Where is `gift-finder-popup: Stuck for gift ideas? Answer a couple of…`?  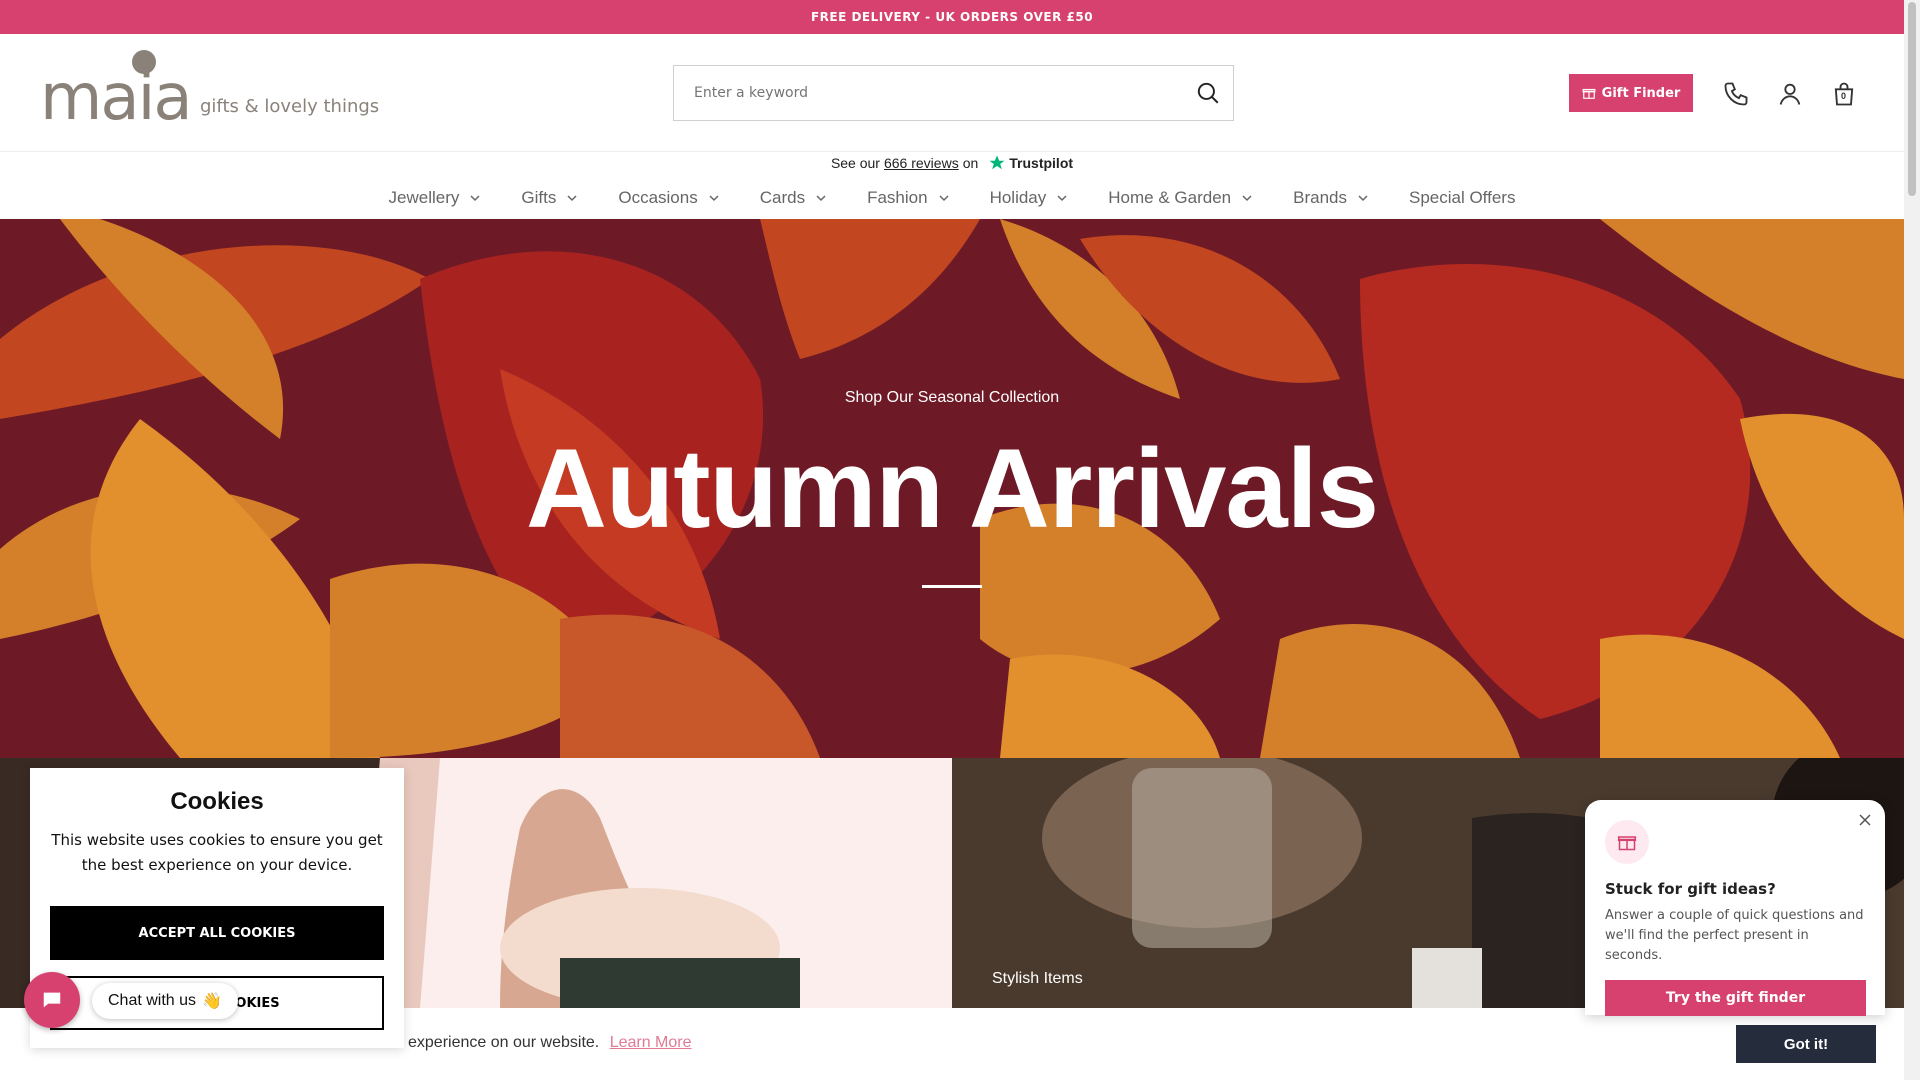
gift-finder-popup: Stuck for gift ideas? Answer a couple of… is located at coordinates (1735, 908).